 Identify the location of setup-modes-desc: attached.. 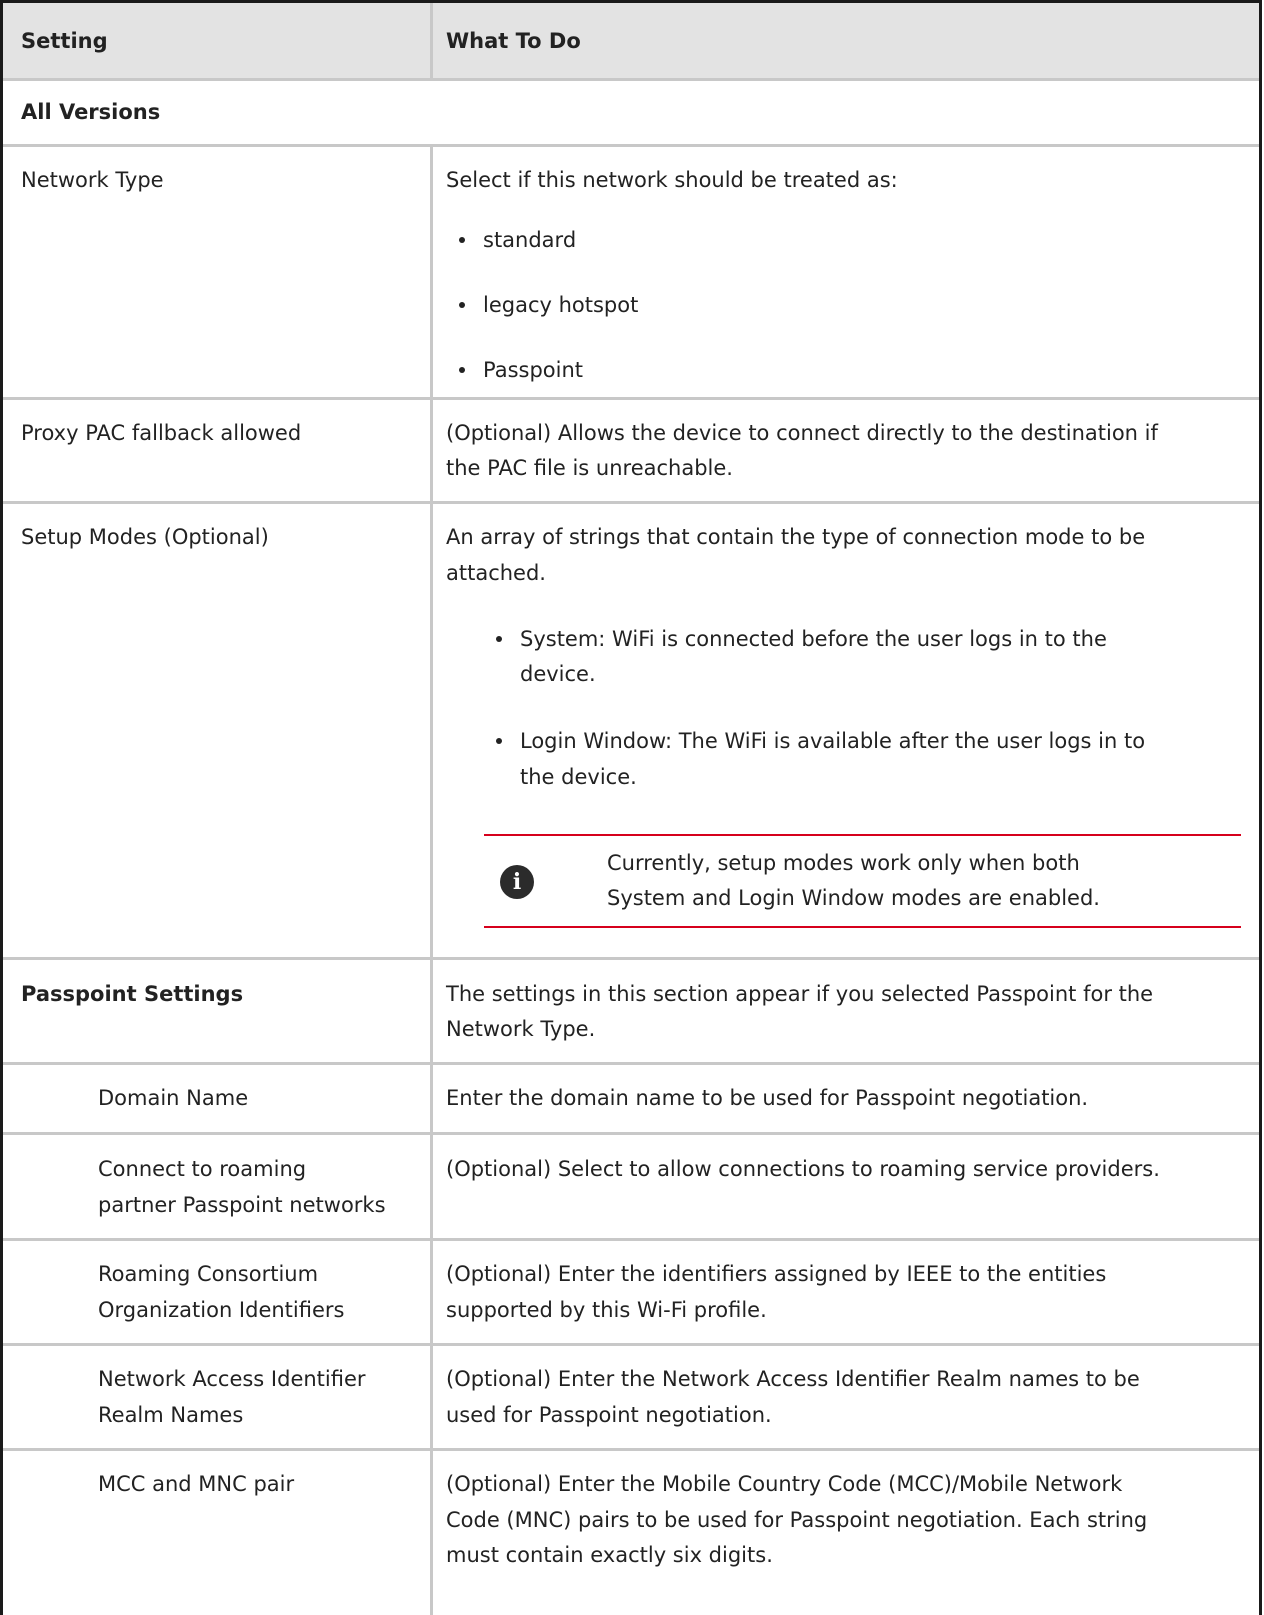
(496, 573).